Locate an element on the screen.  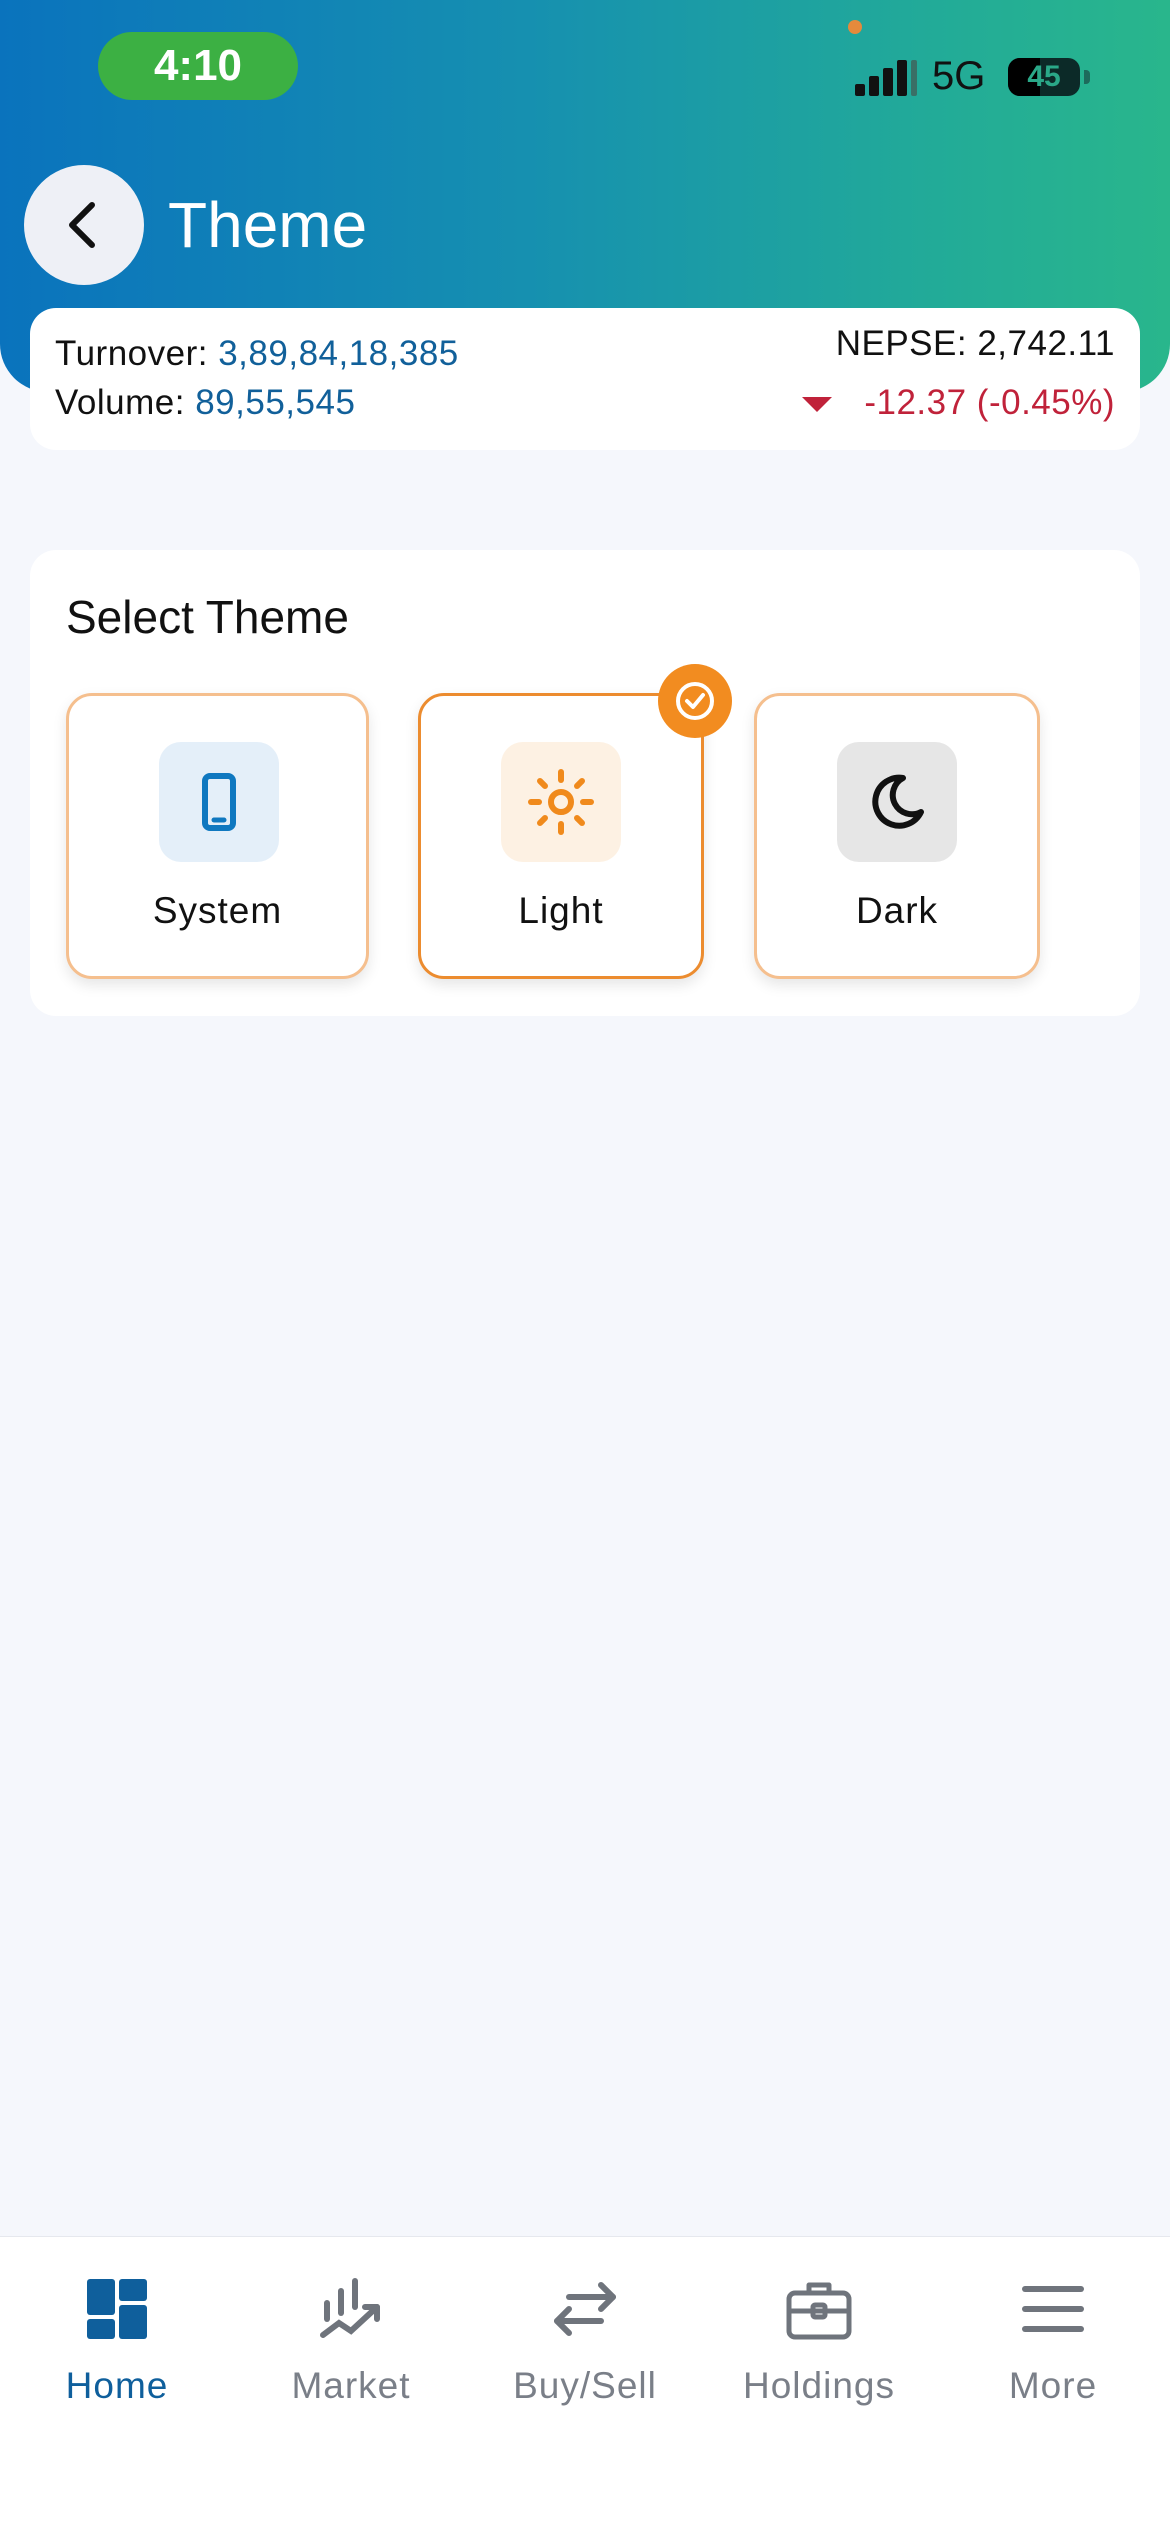
nav-item-market: Market is located at coordinates (351, 2337).